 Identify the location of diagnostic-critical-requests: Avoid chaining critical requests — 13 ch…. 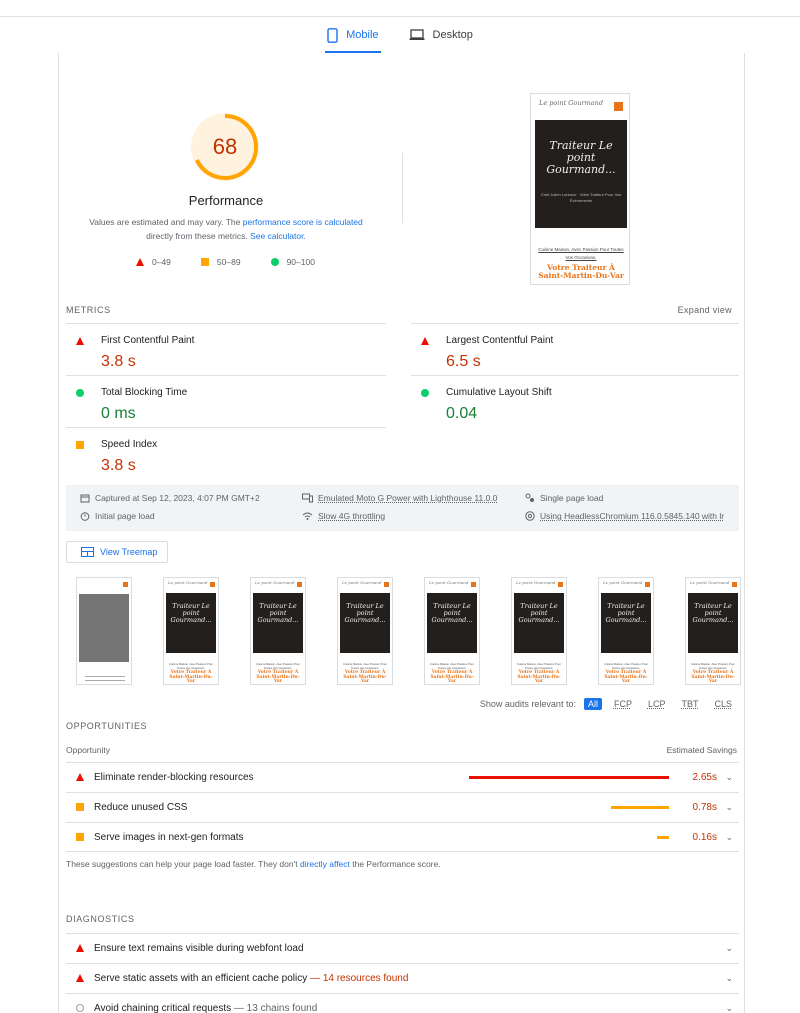
(402, 1003).